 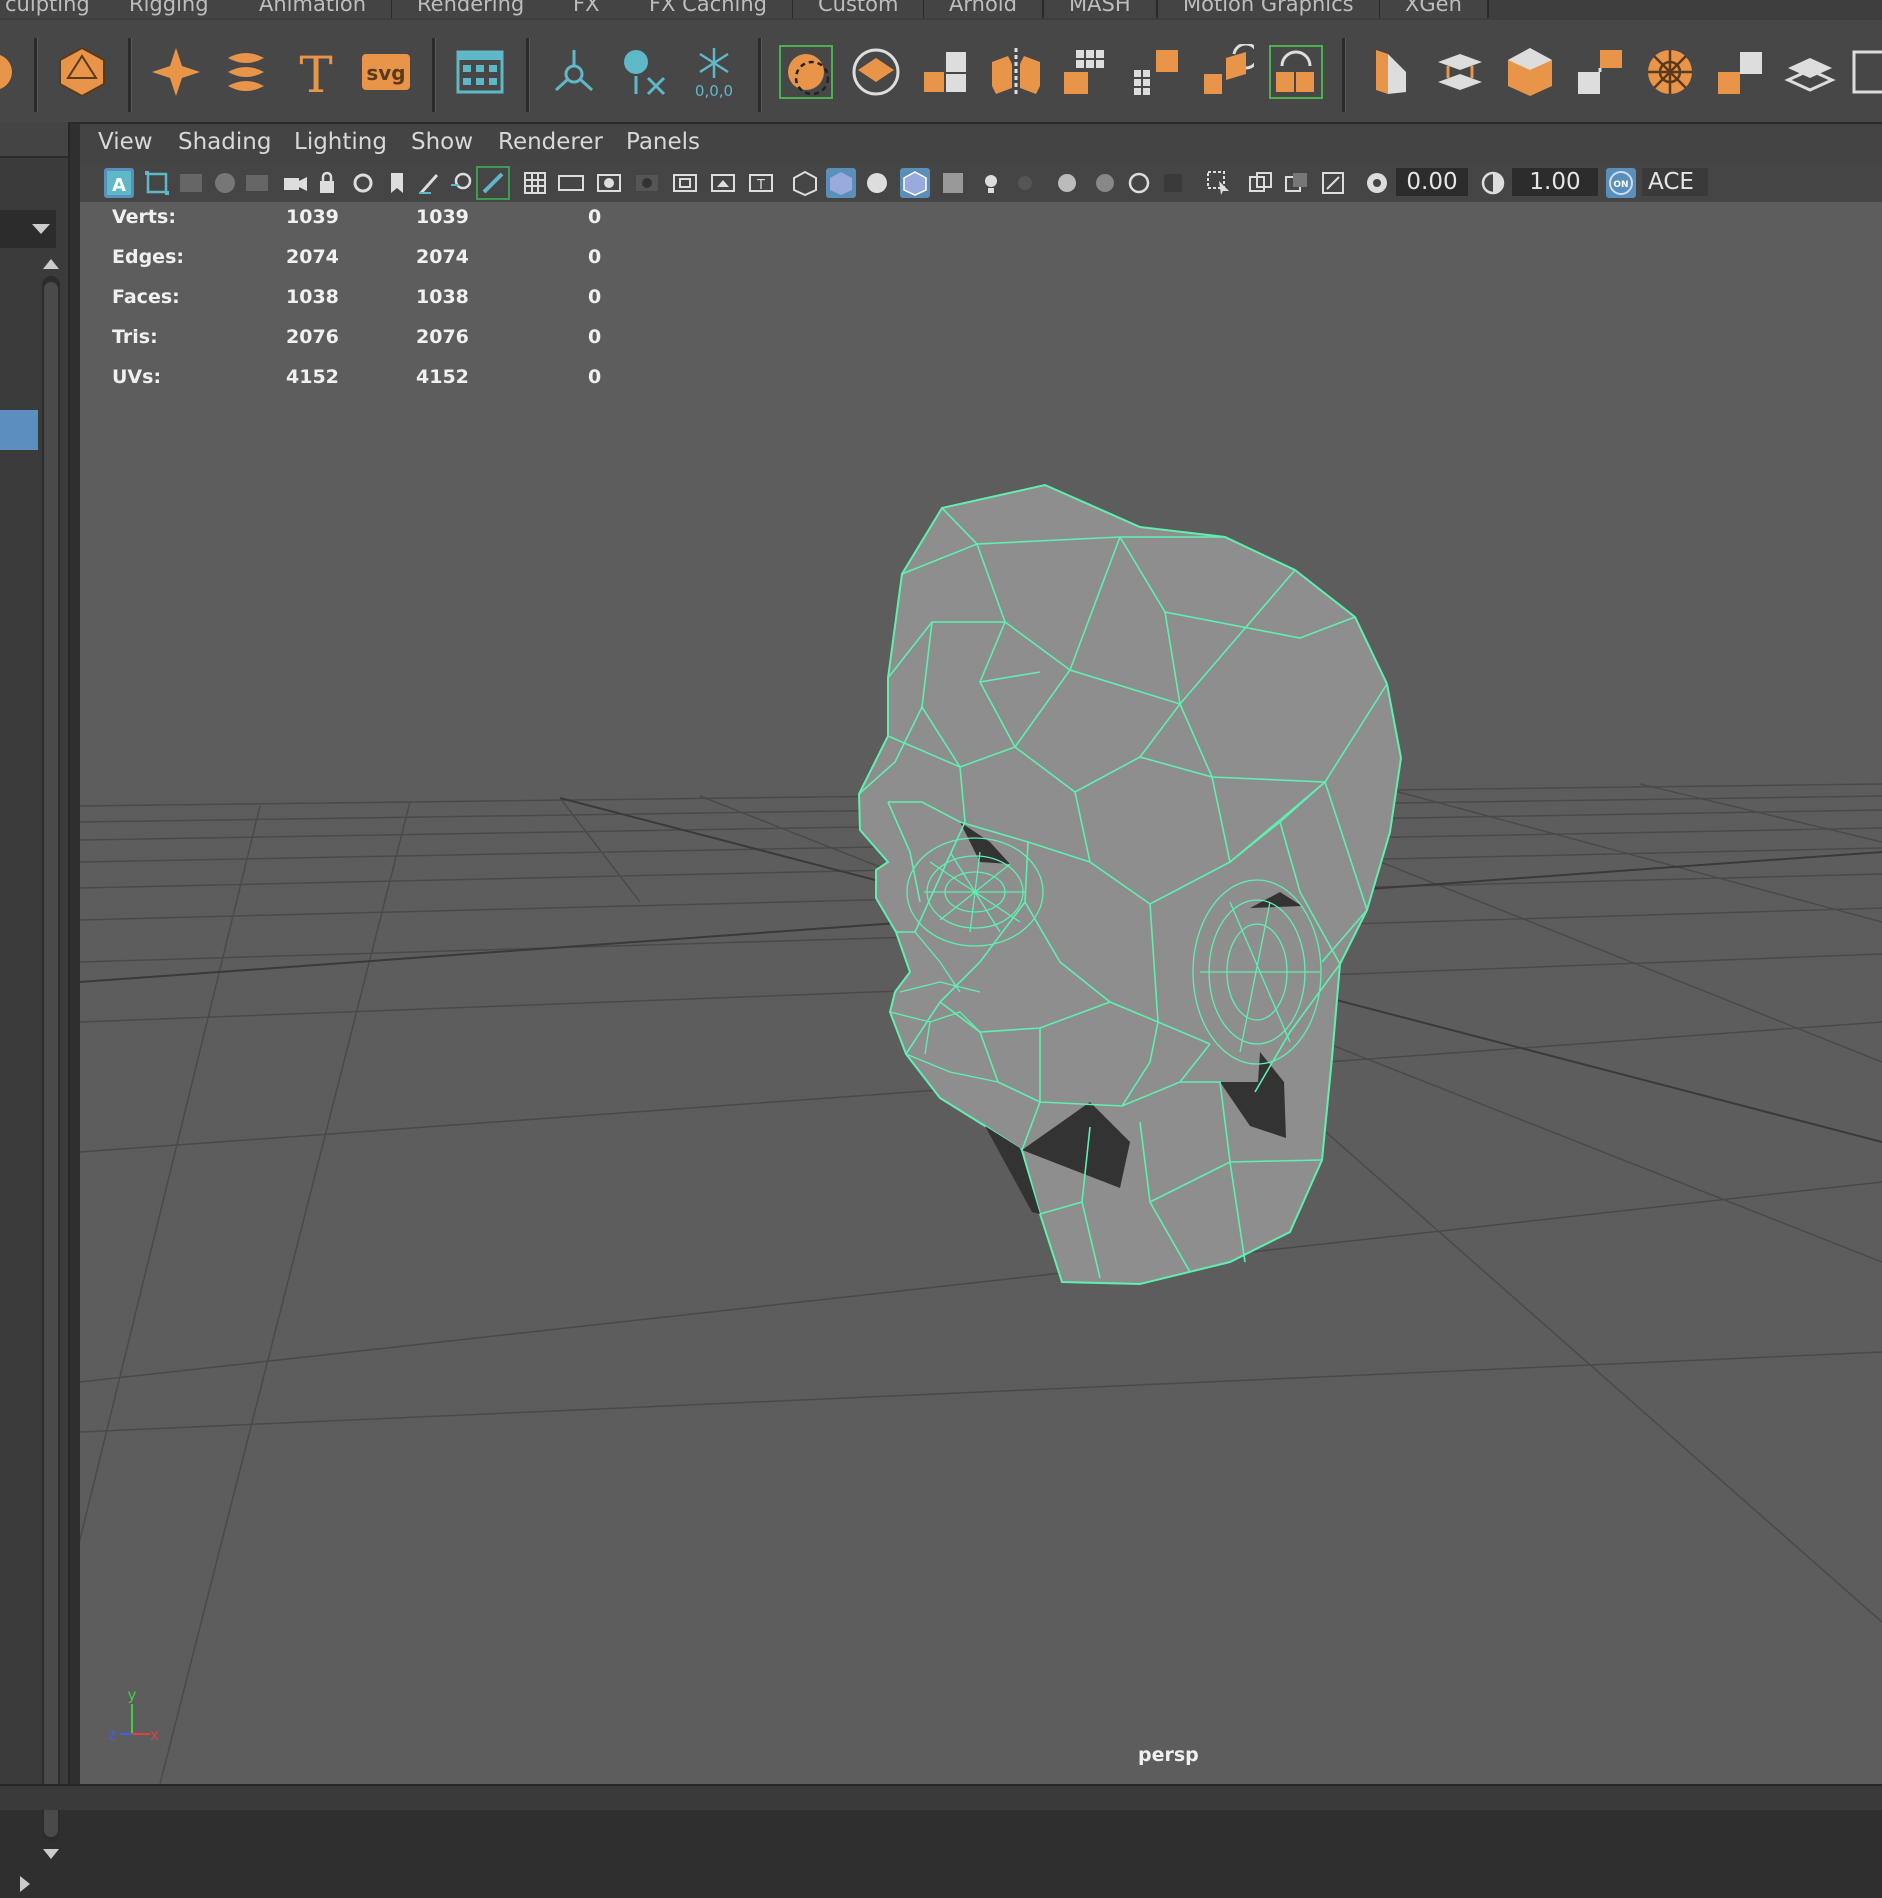 I want to click on shelf-tab-xgen: XGen, so click(x=1434, y=9).